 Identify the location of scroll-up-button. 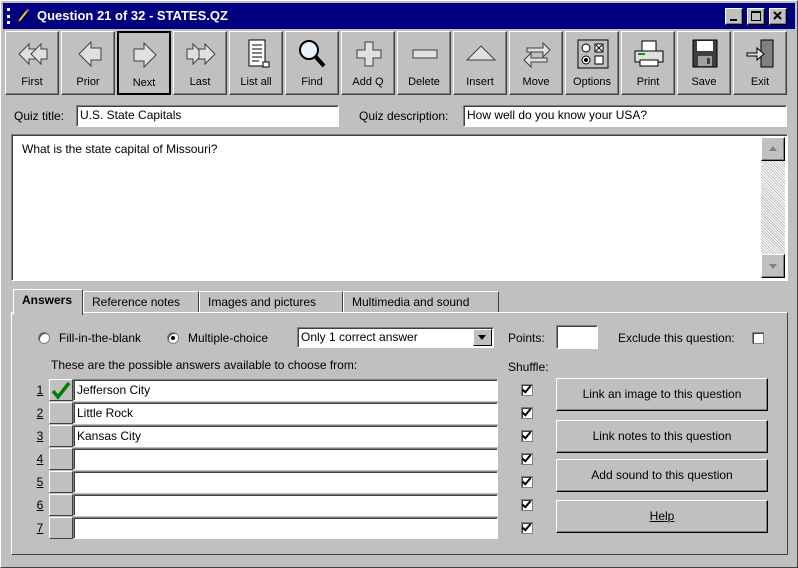
(773, 149).